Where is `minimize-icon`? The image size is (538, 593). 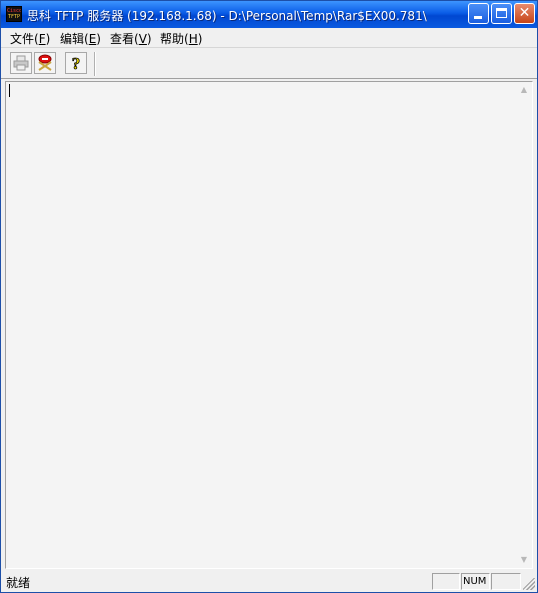 minimize-icon is located at coordinates (478, 17).